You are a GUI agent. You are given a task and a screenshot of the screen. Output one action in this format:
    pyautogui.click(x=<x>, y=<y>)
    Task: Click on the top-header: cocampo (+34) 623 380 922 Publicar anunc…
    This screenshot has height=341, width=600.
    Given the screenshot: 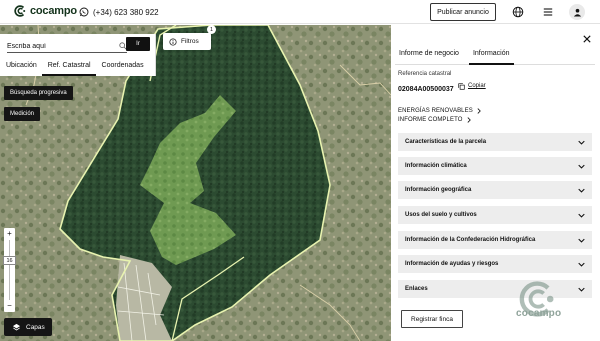 What is the action you would take?
    pyautogui.click(x=300, y=12)
    